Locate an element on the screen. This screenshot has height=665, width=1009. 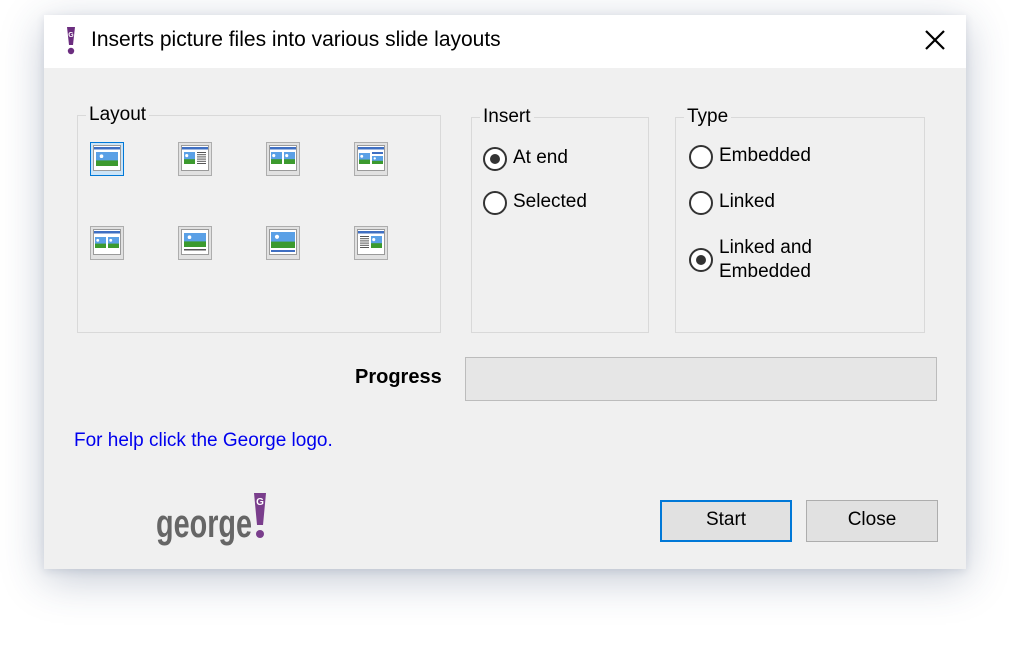
radio-linked-circle is located at coordinates (701, 203).